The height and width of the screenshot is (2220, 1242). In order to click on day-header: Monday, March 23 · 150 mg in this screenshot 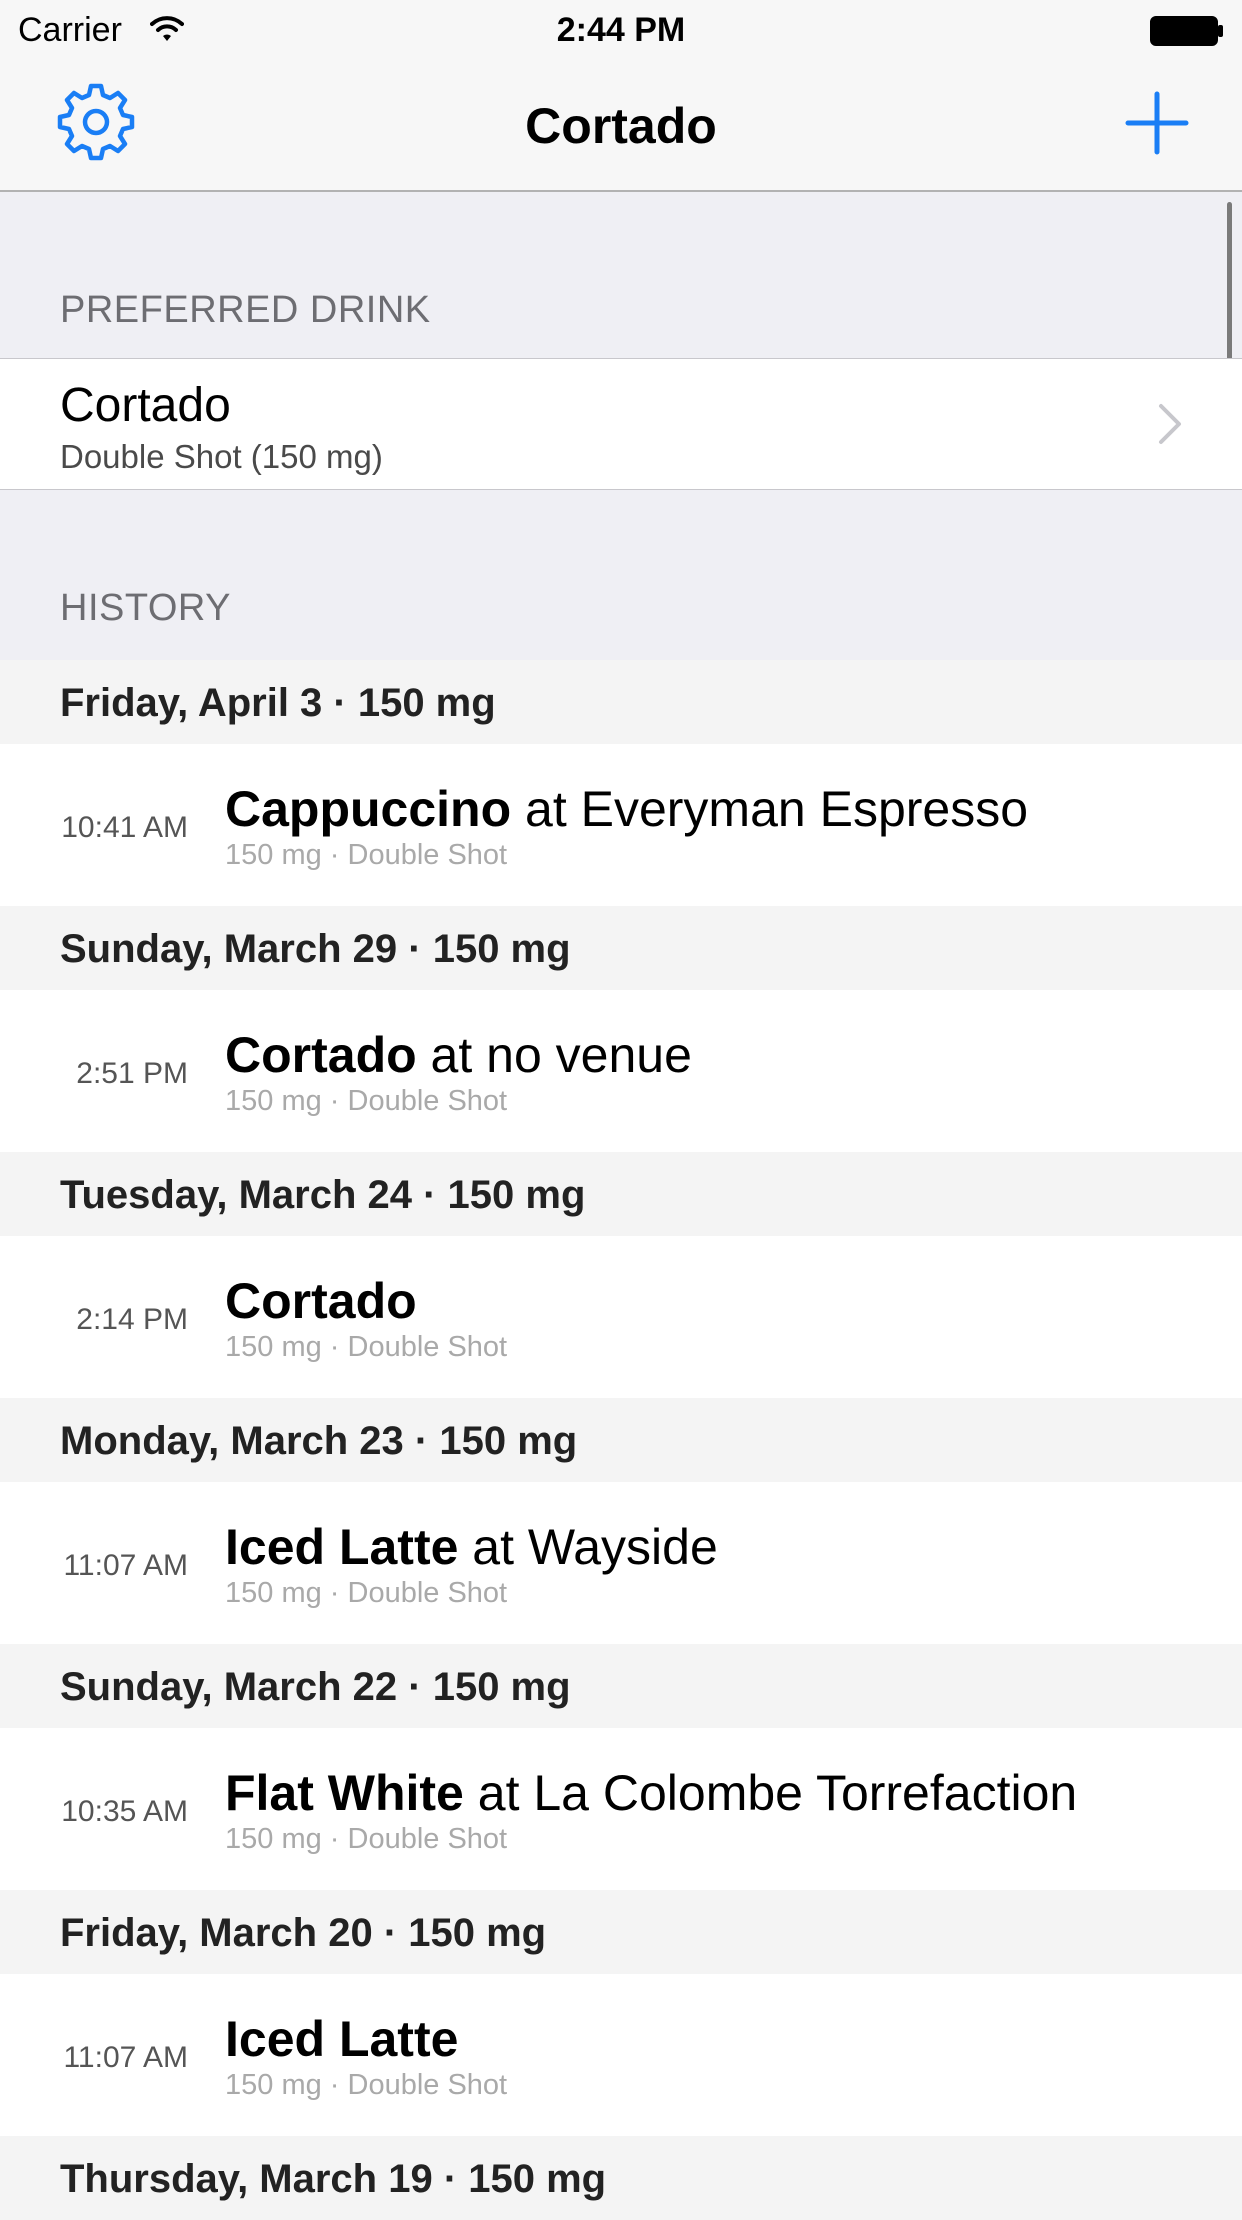, I will do `click(621, 1440)`.